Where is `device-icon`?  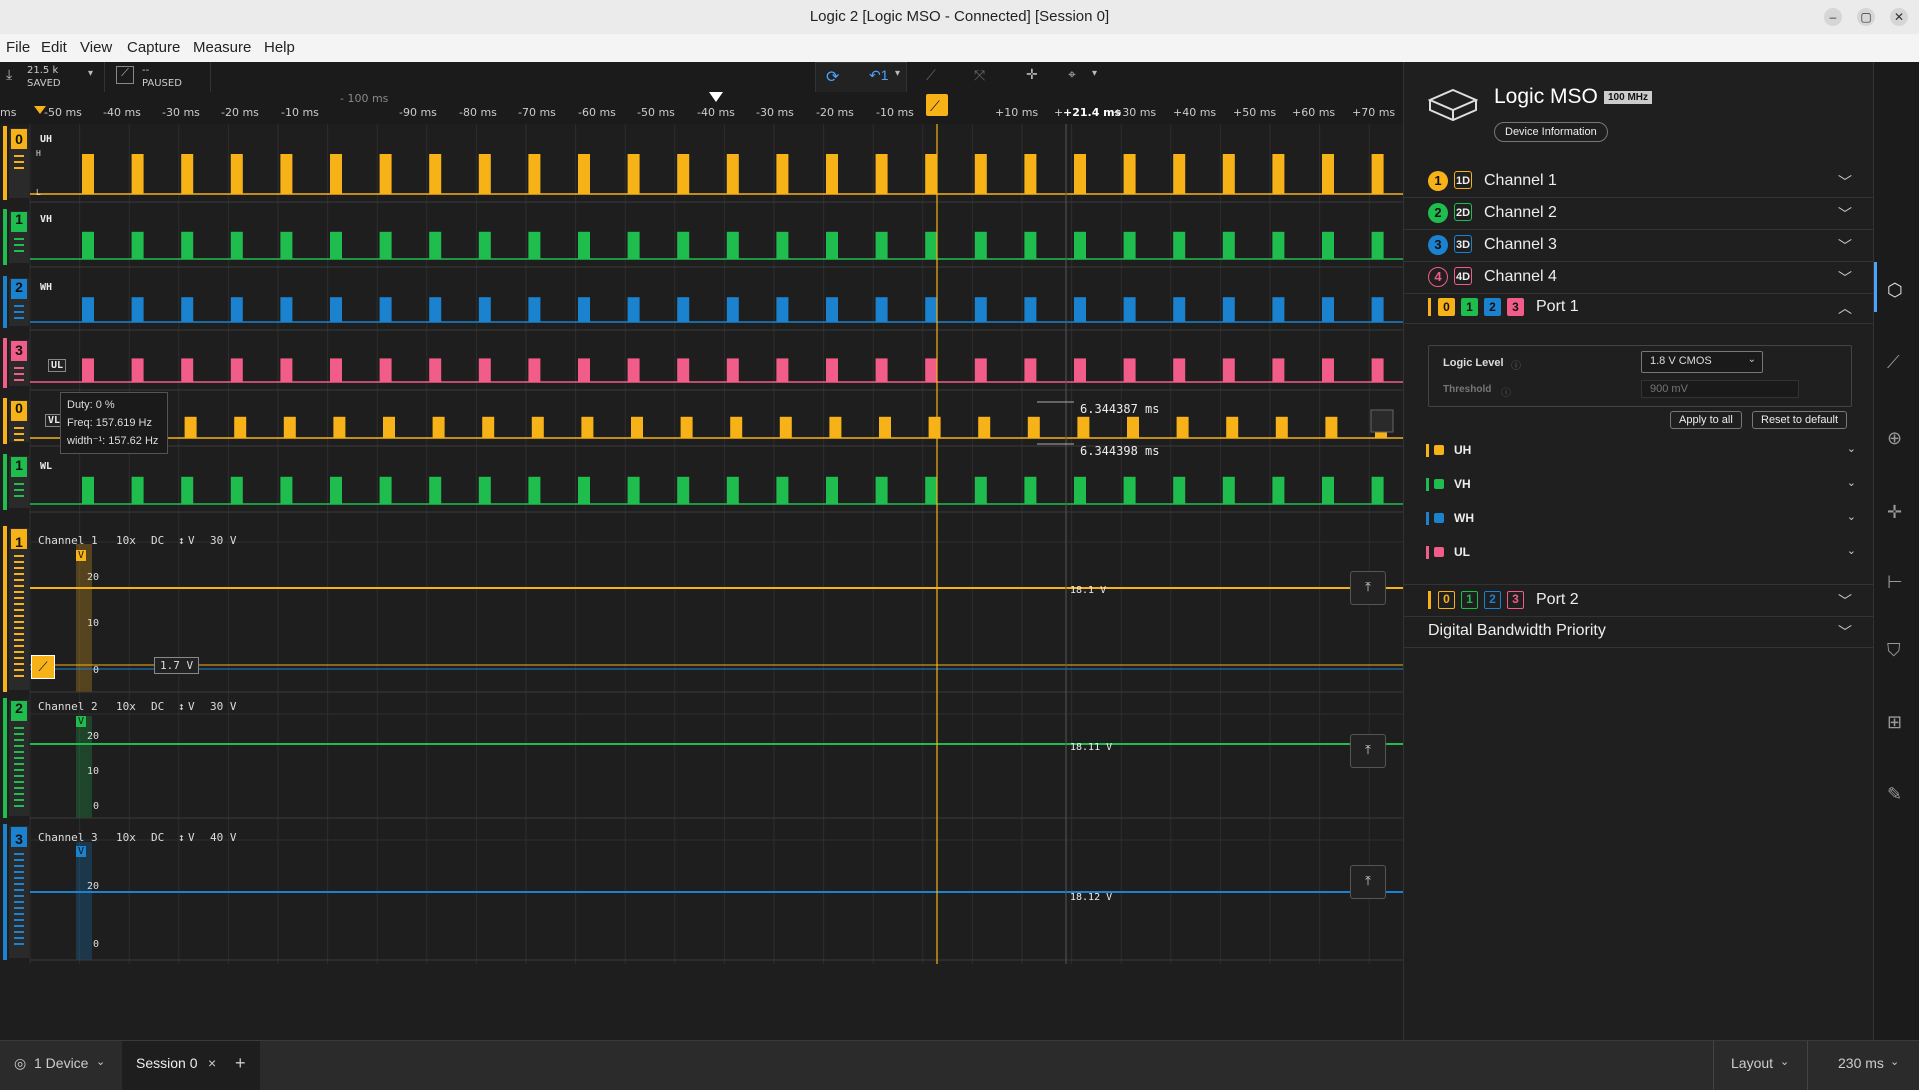 device-icon is located at coordinates (1453, 105).